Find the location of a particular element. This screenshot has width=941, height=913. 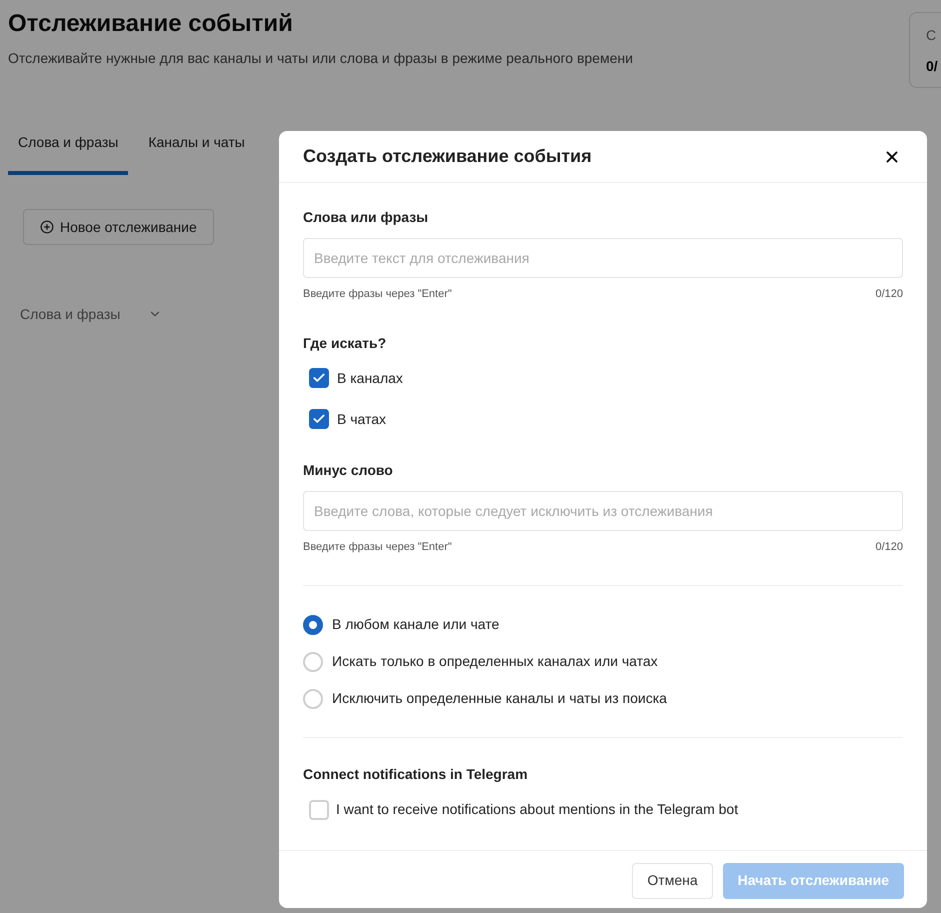

checkbox-label: В каналах is located at coordinates (370, 378).